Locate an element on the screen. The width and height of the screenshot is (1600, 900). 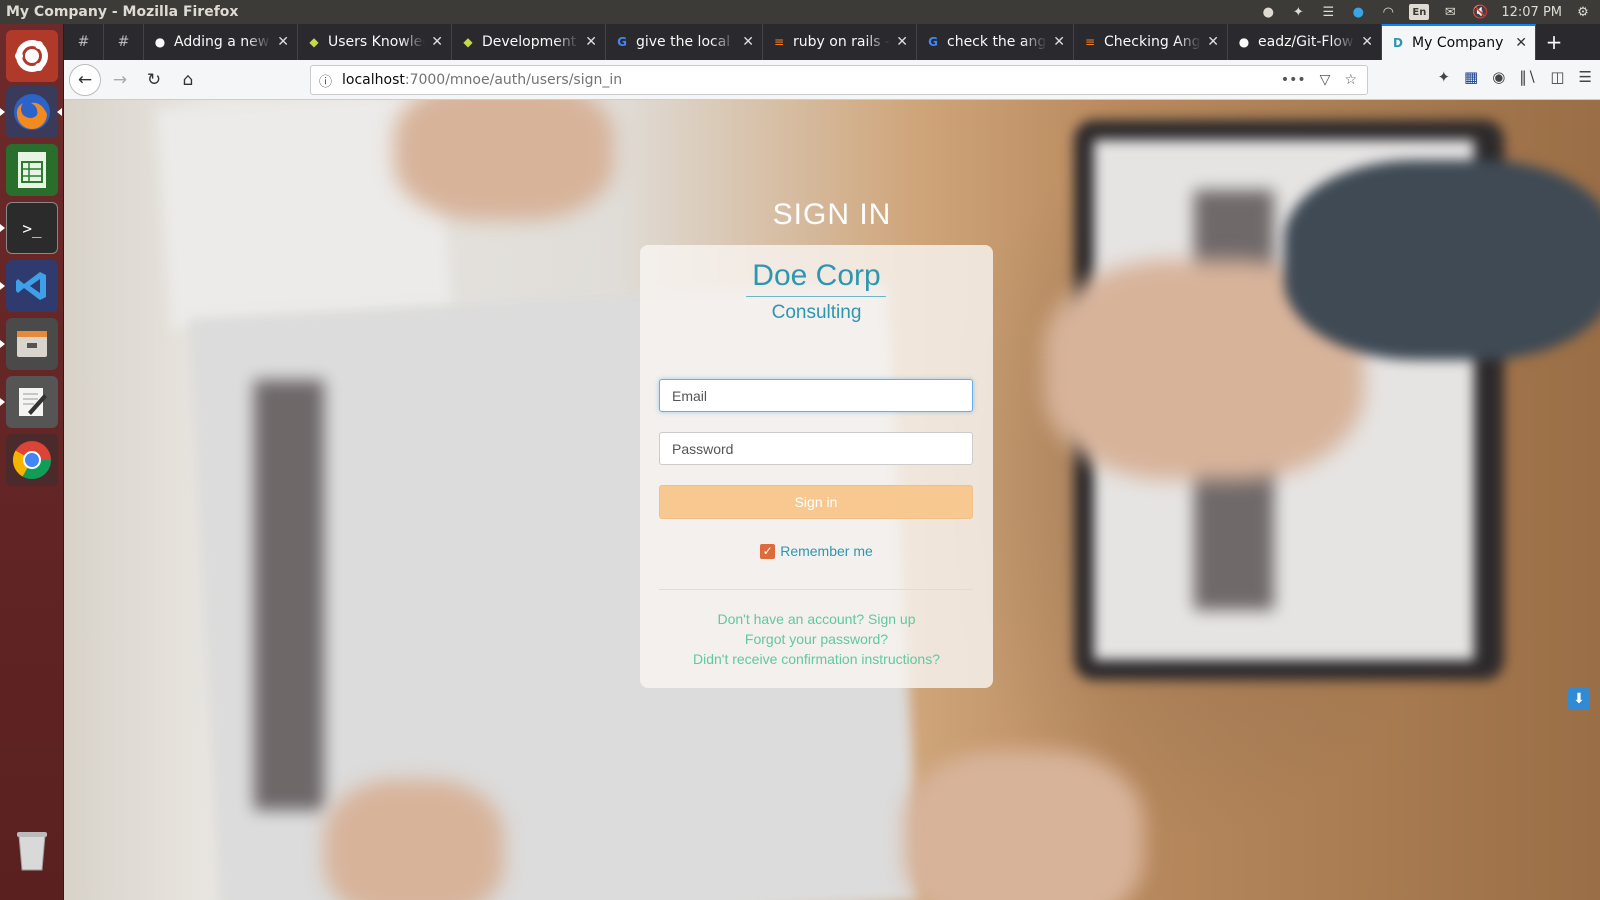
chrome-icon is located at coordinates (32, 460).